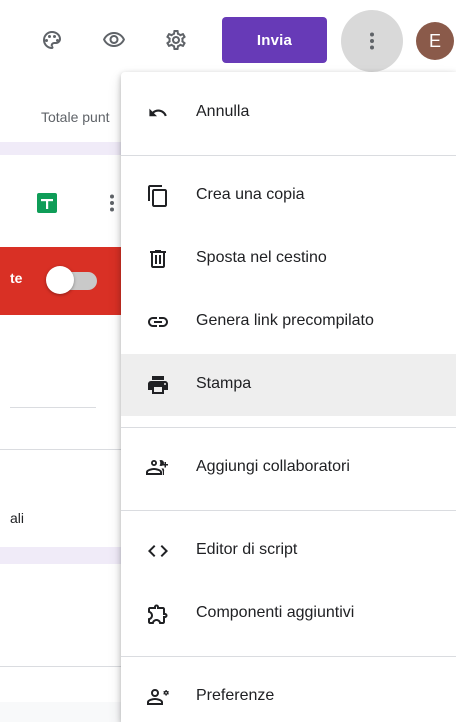 This screenshot has width=456, height=722. What do you see at coordinates (114, 40) in the screenshot?
I see `eye-icon` at bounding box center [114, 40].